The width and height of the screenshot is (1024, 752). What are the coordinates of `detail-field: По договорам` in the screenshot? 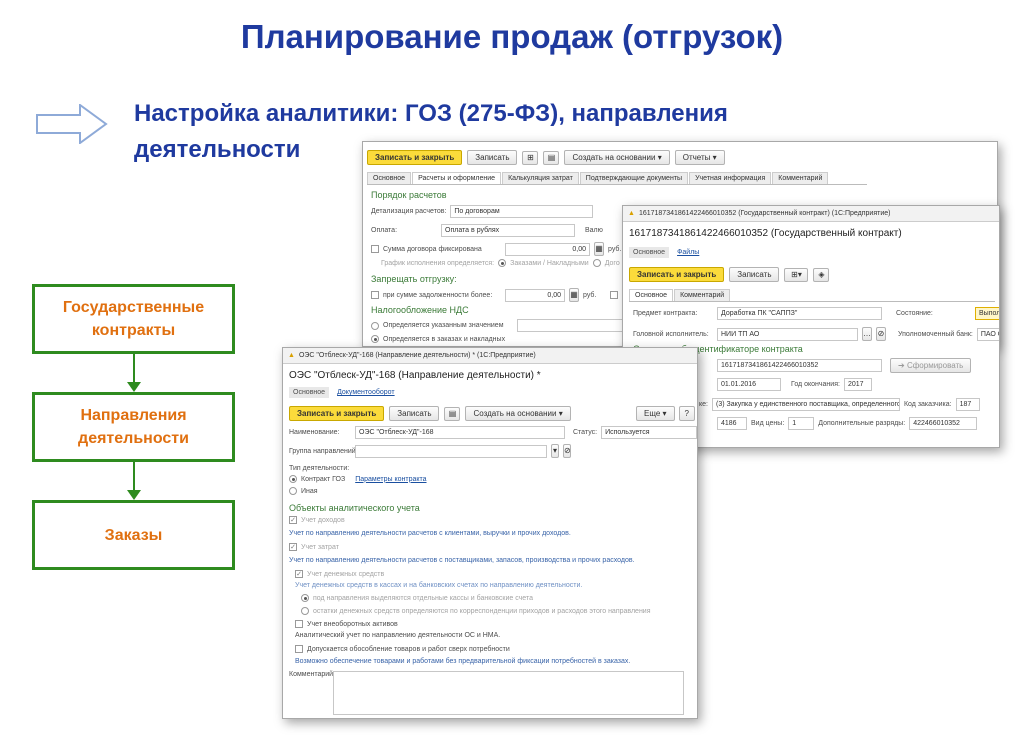 It's located at (522, 211).